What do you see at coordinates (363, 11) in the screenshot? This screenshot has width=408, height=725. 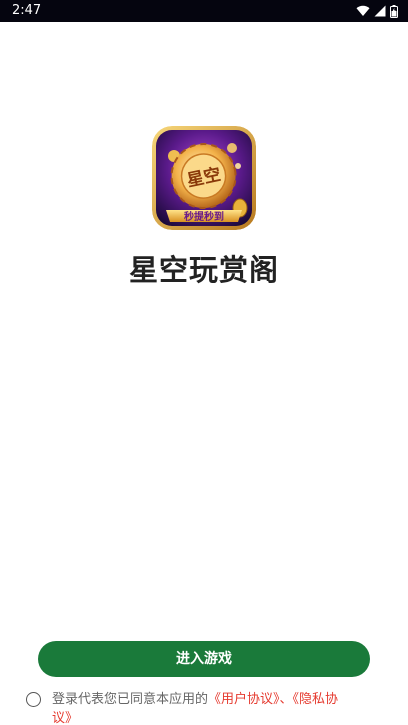 I see `wifi-icon` at bounding box center [363, 11].